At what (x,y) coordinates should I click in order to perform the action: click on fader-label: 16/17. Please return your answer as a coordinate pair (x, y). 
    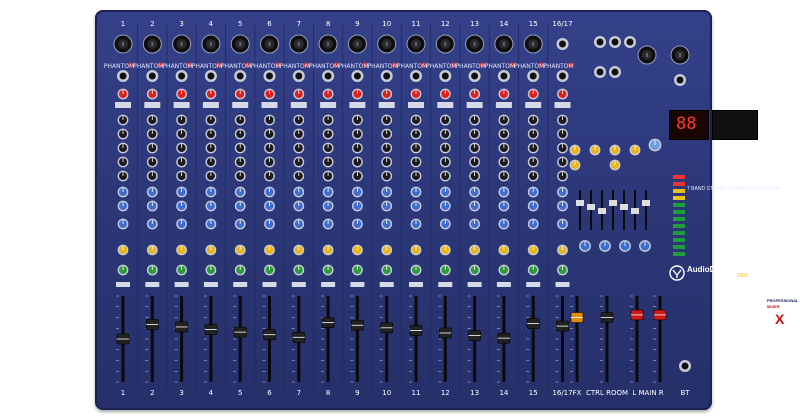
    Looking at the image, I should click on (562, 393).